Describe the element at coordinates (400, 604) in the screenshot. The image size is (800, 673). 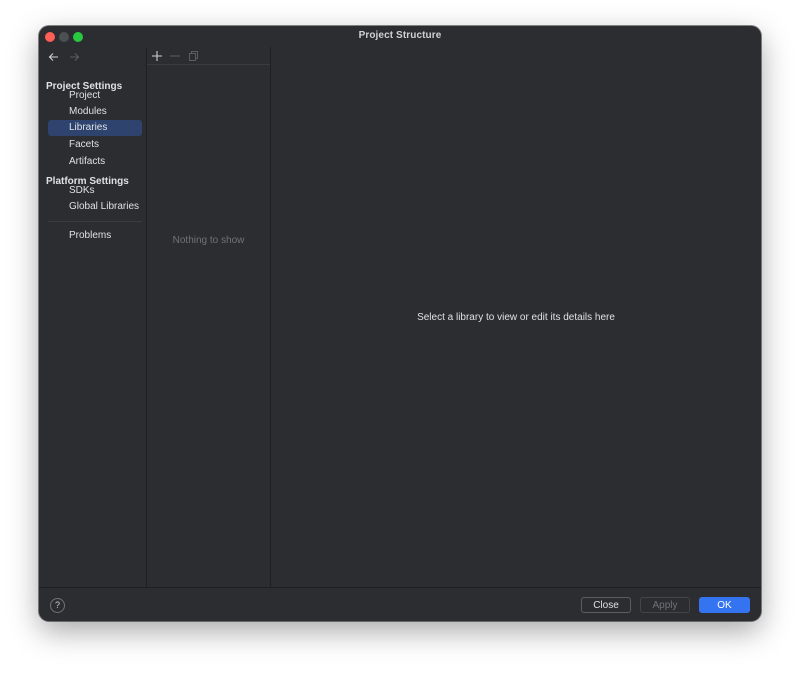
I see `dialog-footer: ? Close Apply OK` at that location.